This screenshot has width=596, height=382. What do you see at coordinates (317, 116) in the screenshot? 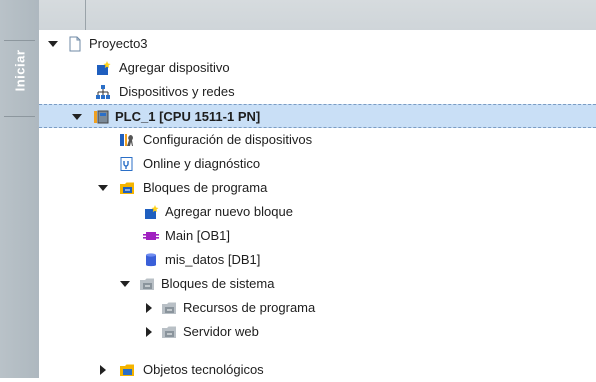
I see `tree-item-plc-1: PLC_1 [CPU 1511-1 PN]` at bounding box center [317, 116].